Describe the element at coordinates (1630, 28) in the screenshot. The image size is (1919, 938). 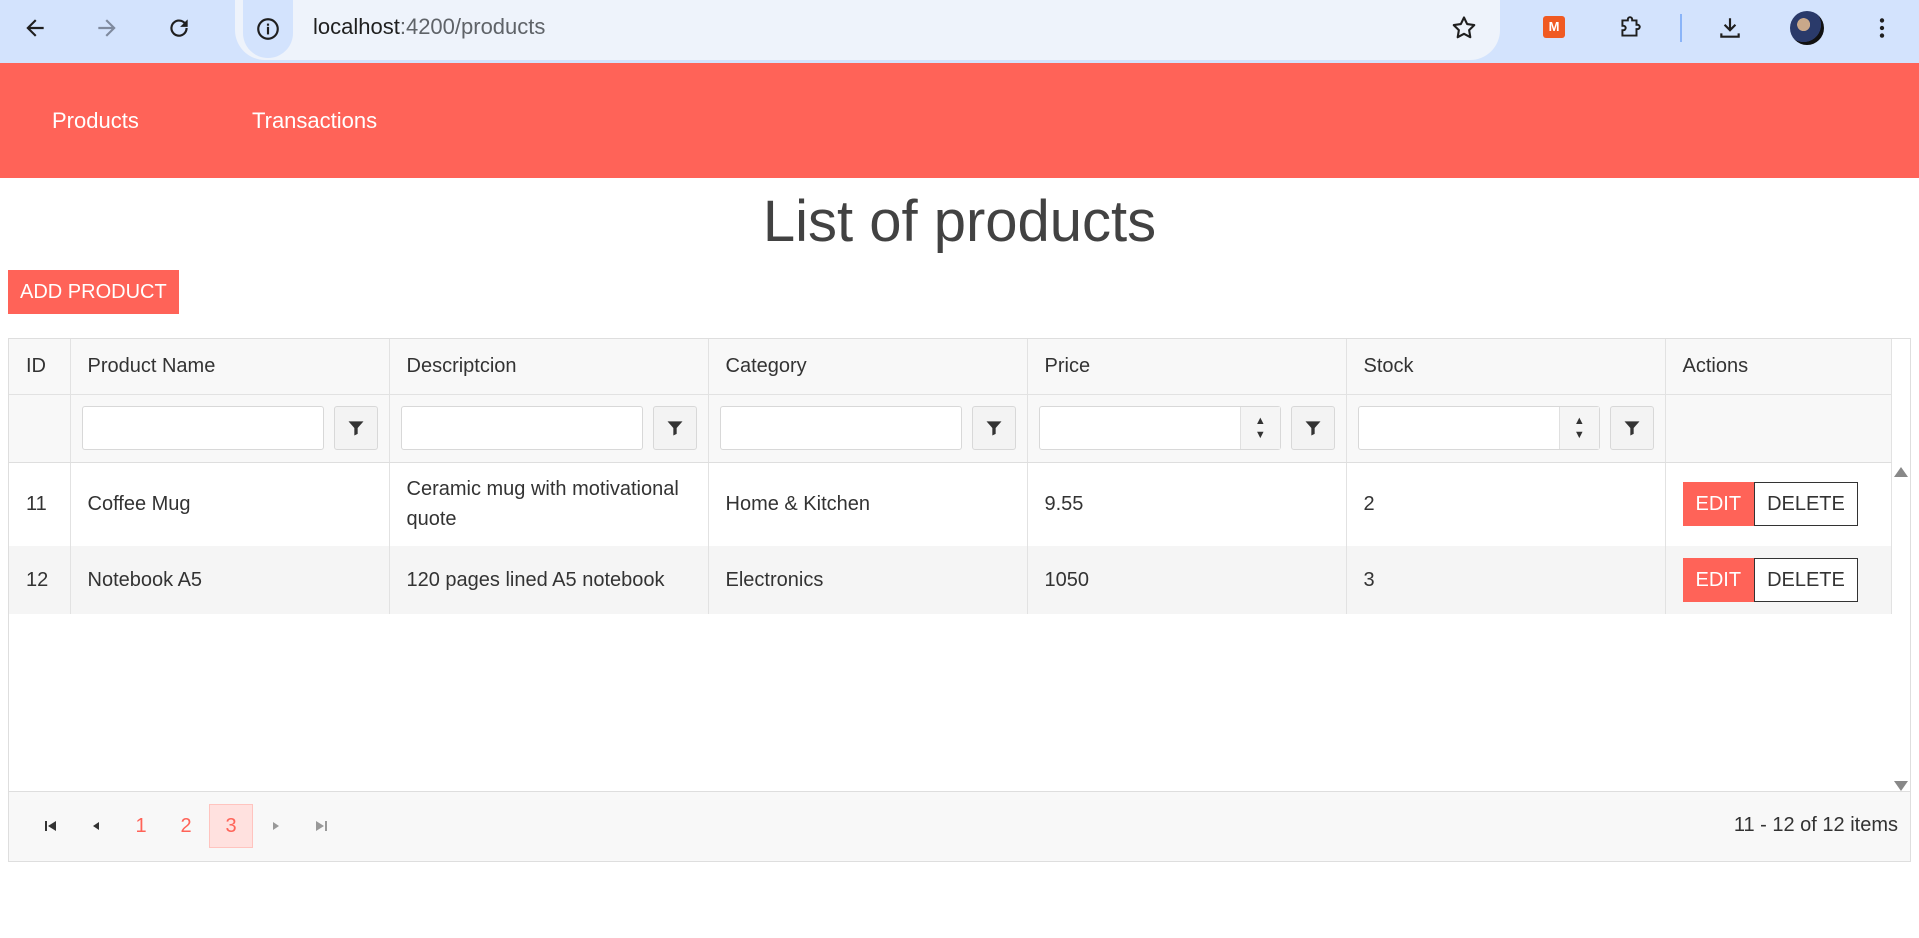
I see `extensions-puzzle-icon` at that location.